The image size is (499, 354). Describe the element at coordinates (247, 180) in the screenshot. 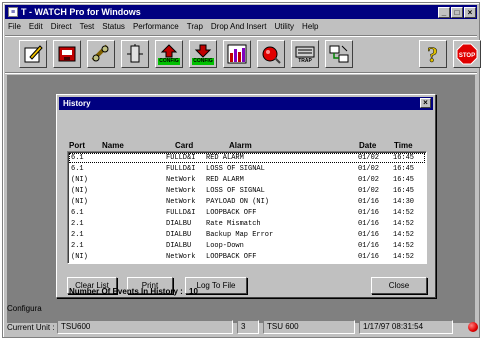

I see `history-row: (NI) NetWork RED ALARM 01/02 16:45` at that location.